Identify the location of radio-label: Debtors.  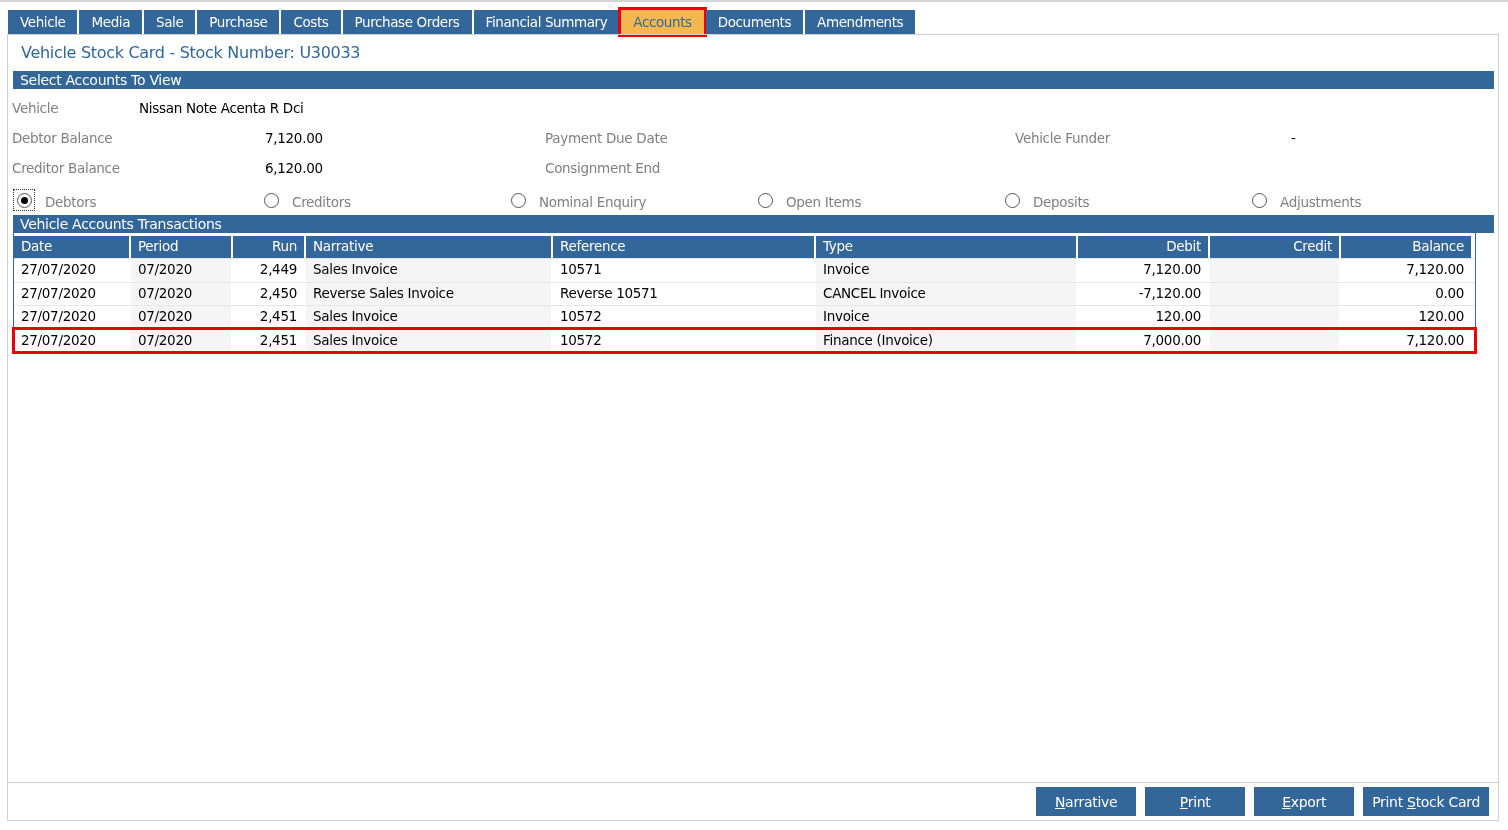
(71, 201).